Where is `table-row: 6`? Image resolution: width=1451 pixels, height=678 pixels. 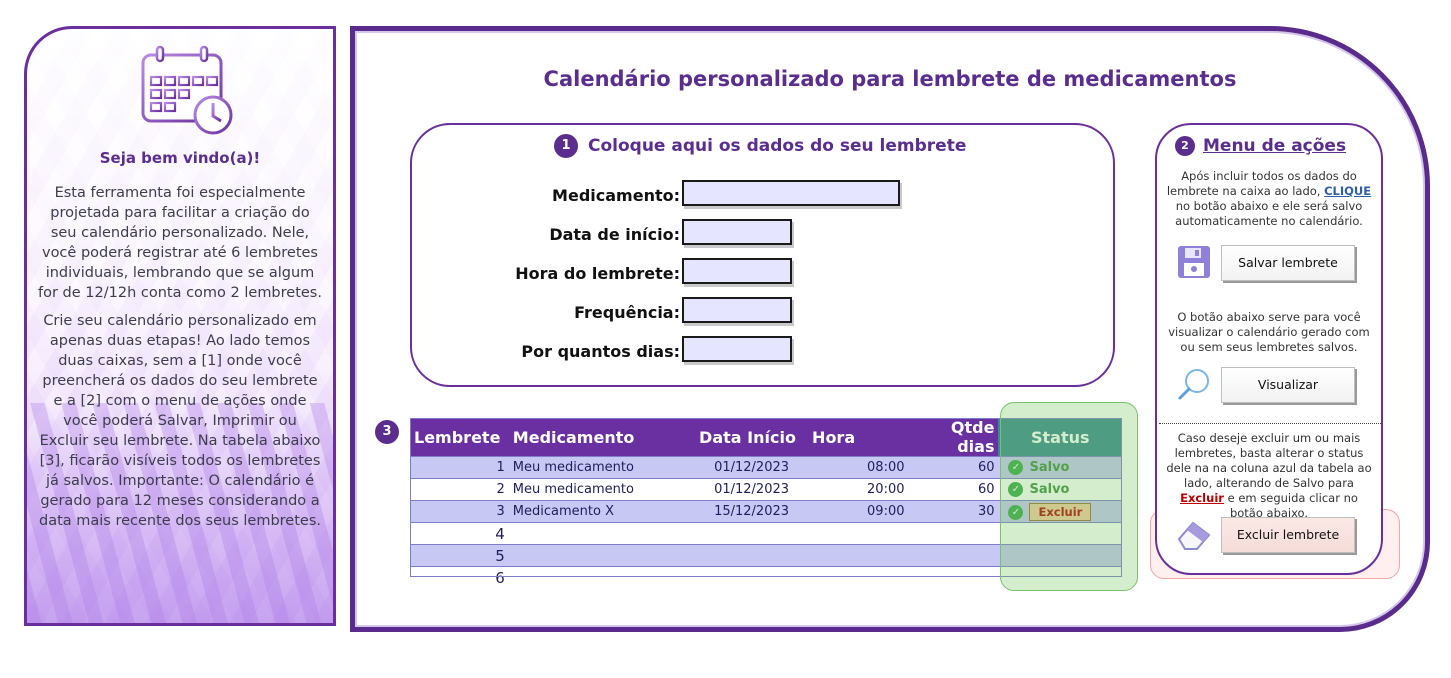
table-row: 6 is located at coordinates (766, 577).